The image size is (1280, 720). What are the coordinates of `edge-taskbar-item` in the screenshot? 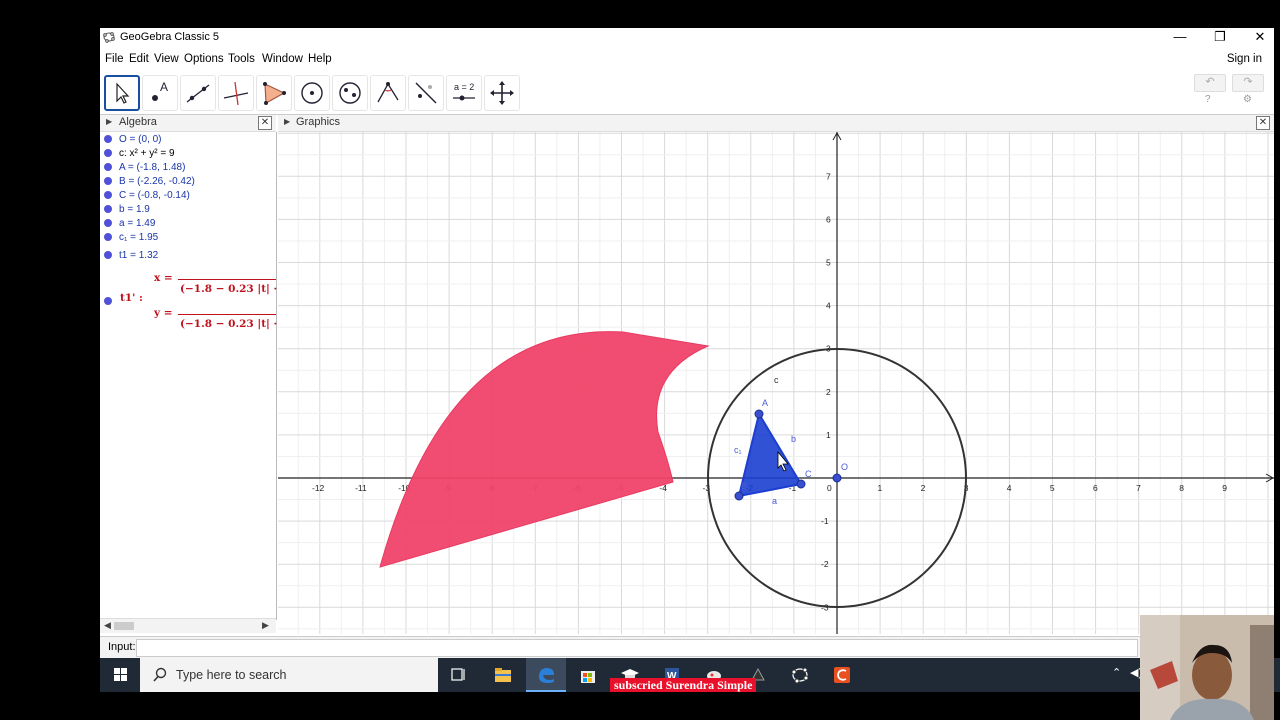 It's located at (546, 675).